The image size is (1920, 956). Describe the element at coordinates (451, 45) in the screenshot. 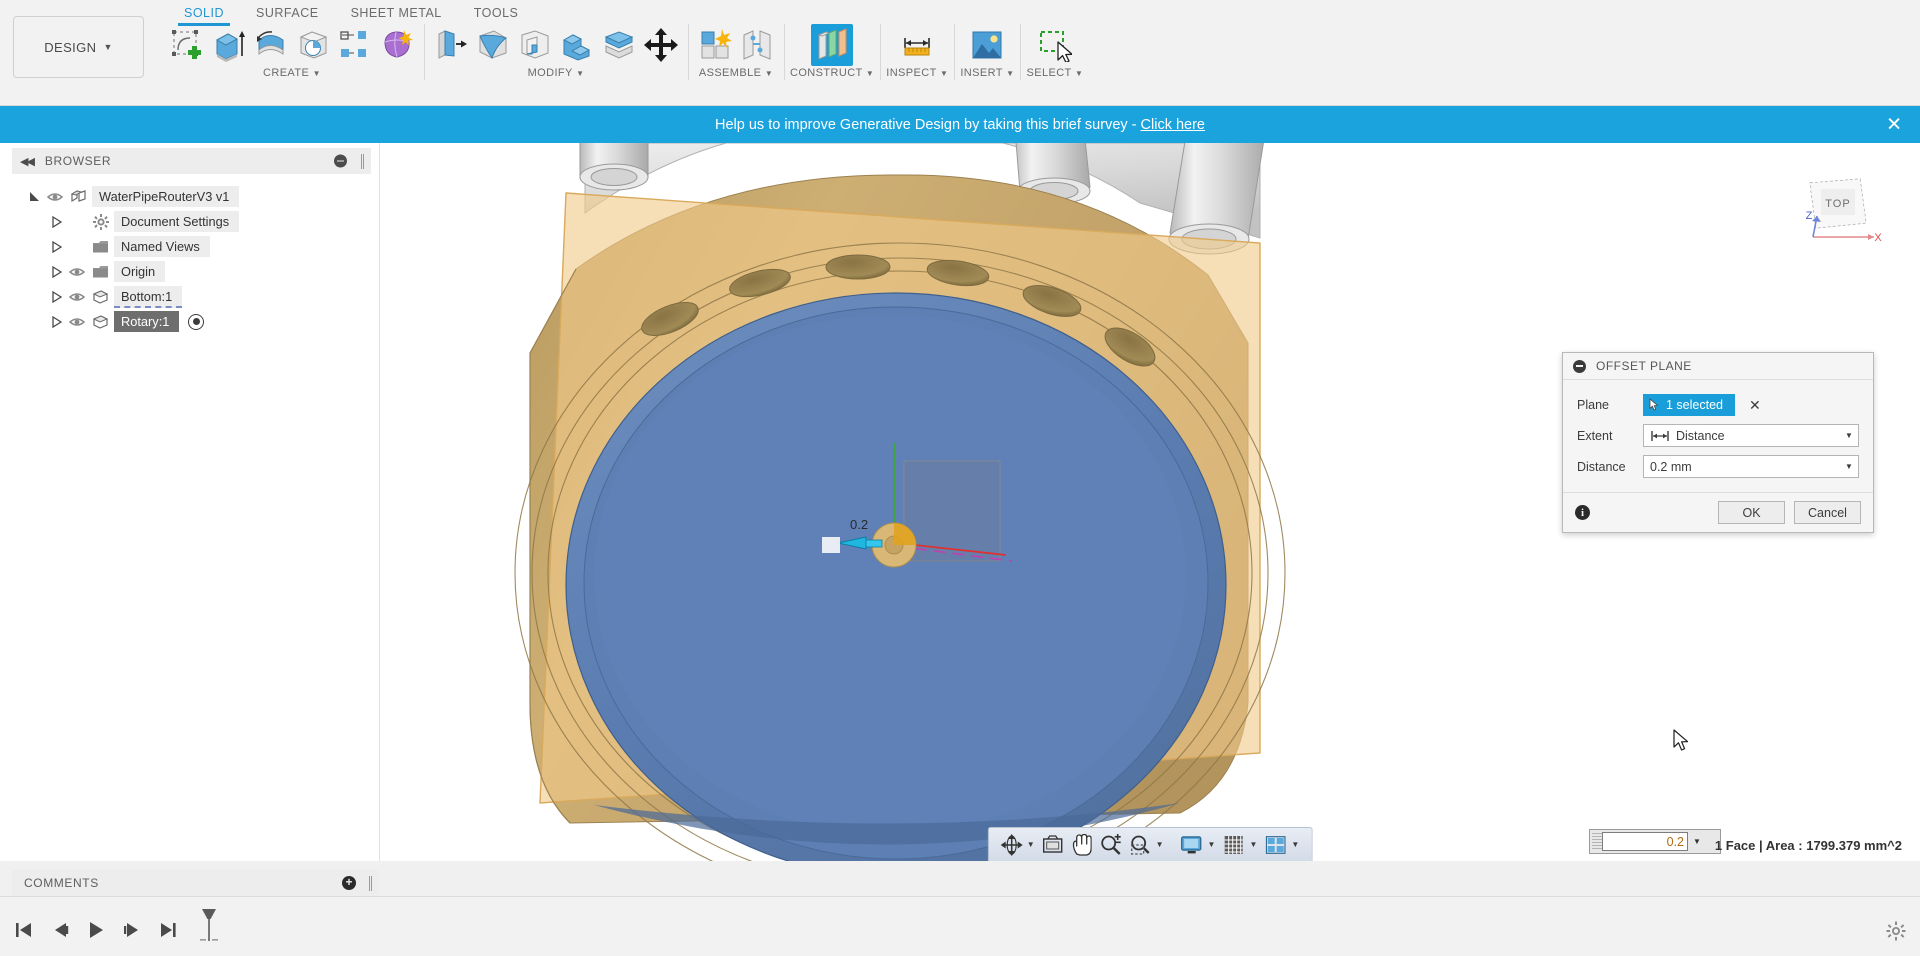

I see `press-pull-icon` at that location.